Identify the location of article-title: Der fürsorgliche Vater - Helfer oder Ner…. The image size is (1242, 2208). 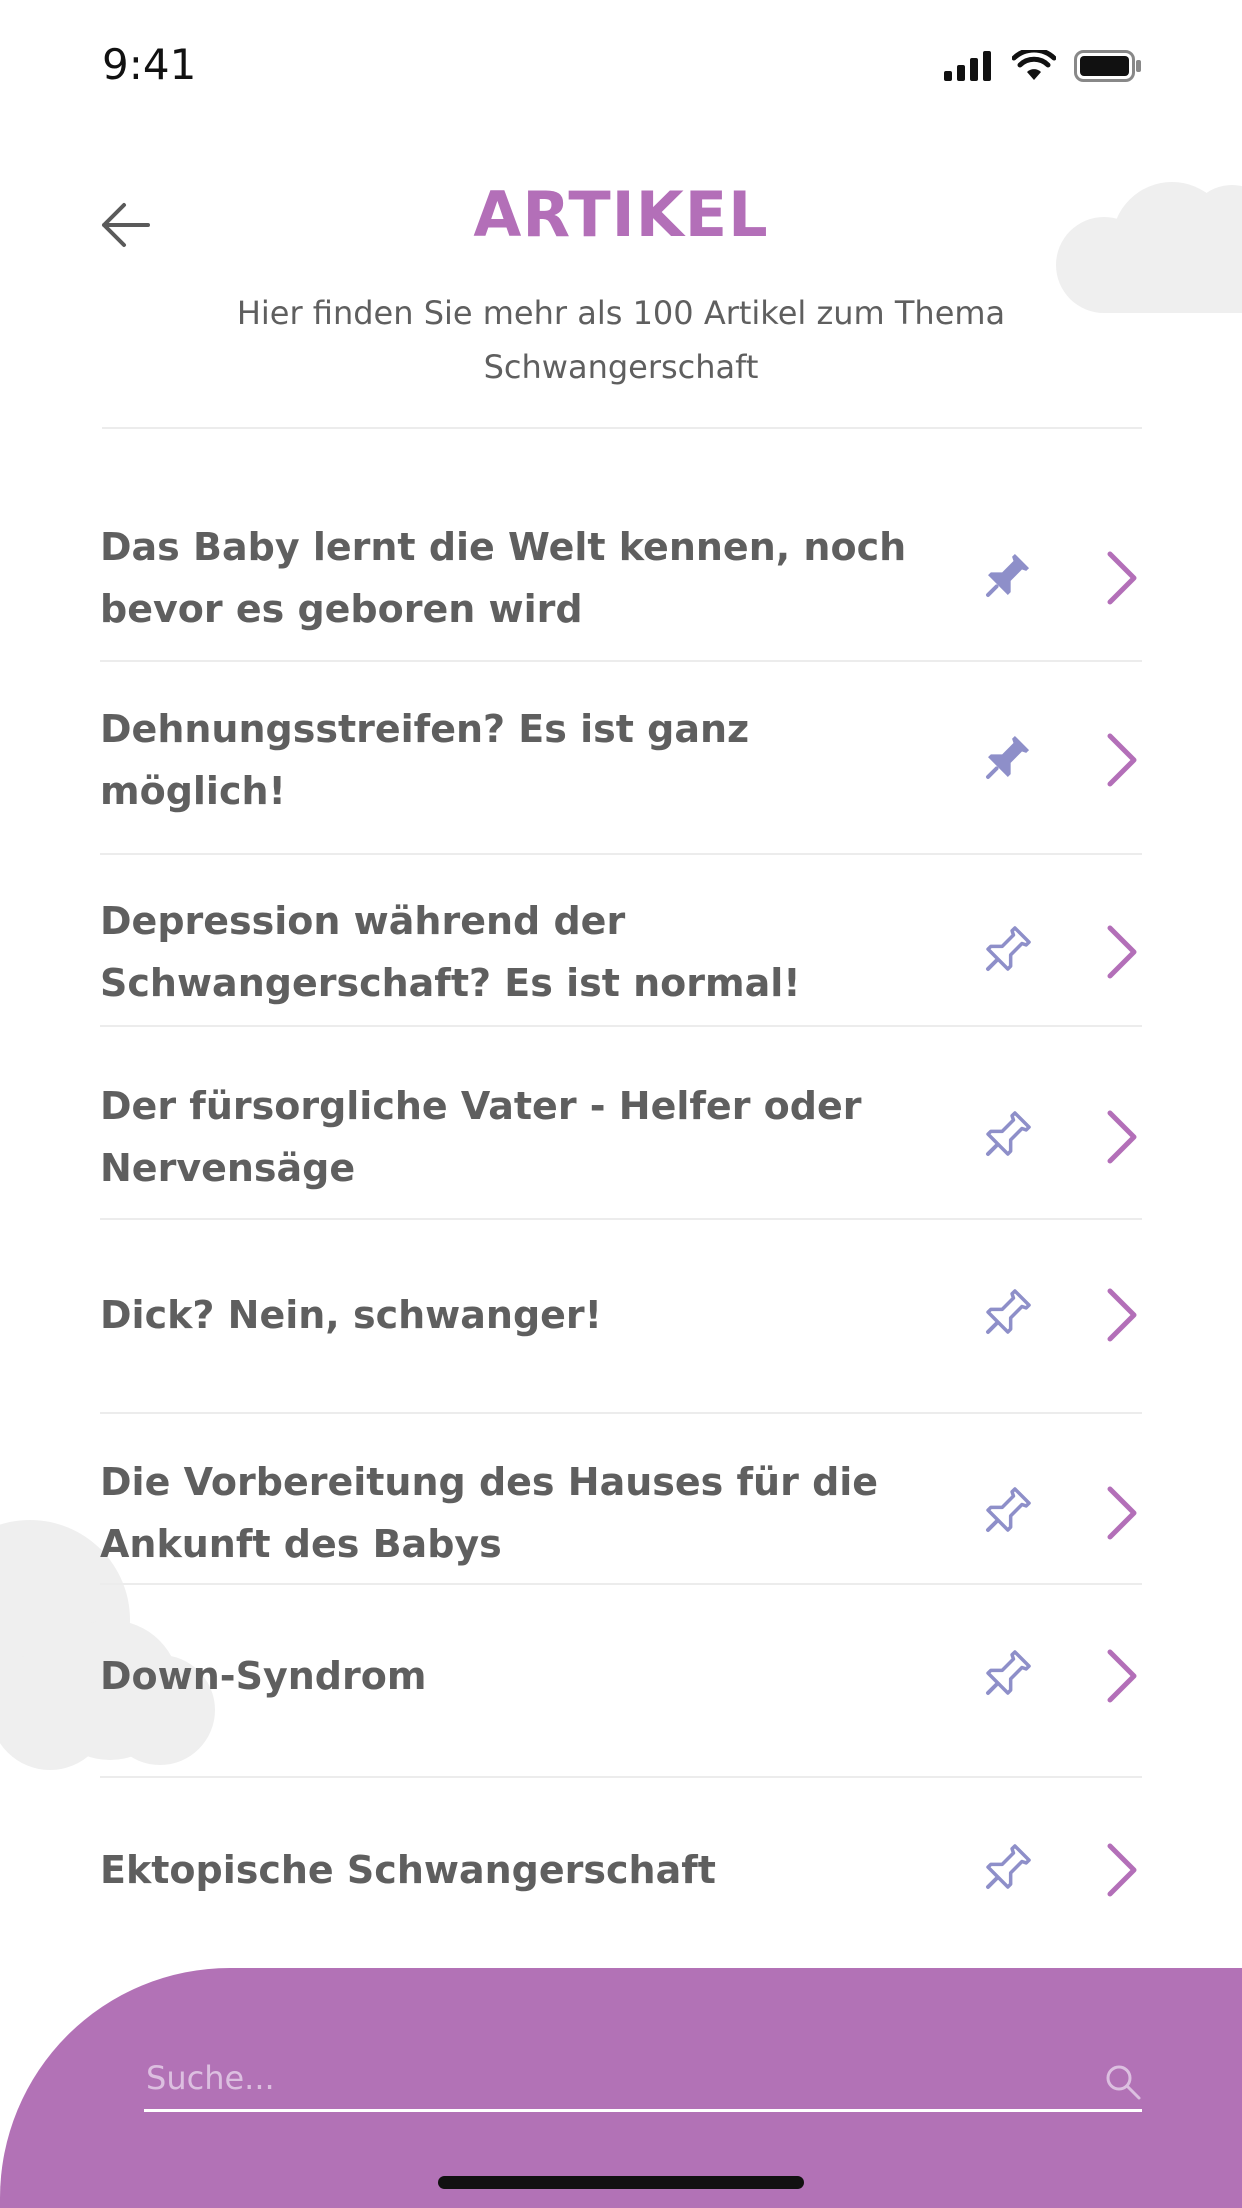
(481, 1137).